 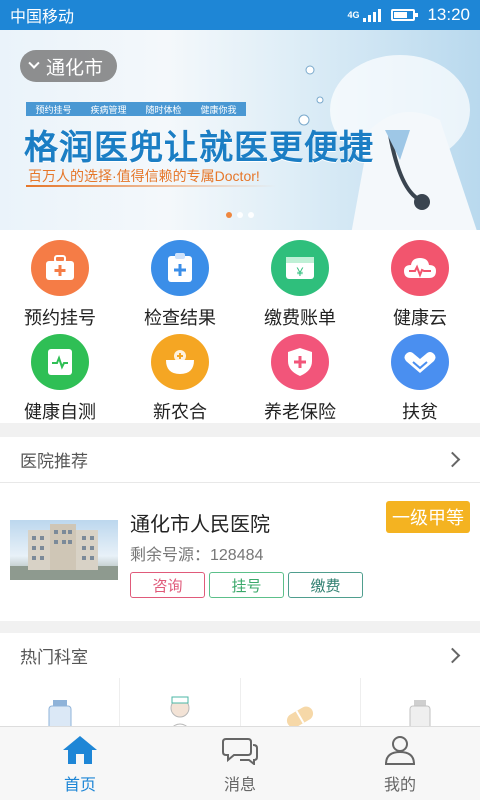 What do you see at coordinates (80, 750) in the screenshot?
I see `home-icon` at bounding box center [80, 750].